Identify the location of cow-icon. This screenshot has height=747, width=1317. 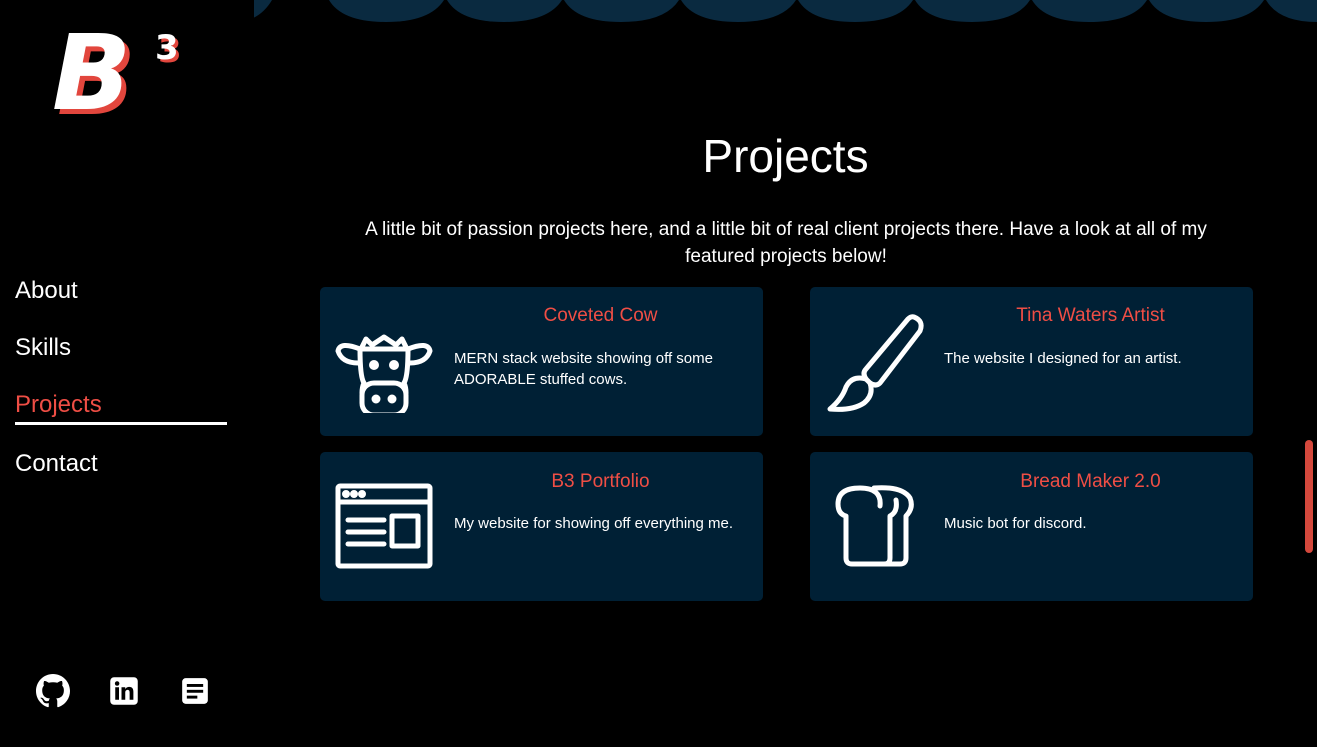
(384, 363).